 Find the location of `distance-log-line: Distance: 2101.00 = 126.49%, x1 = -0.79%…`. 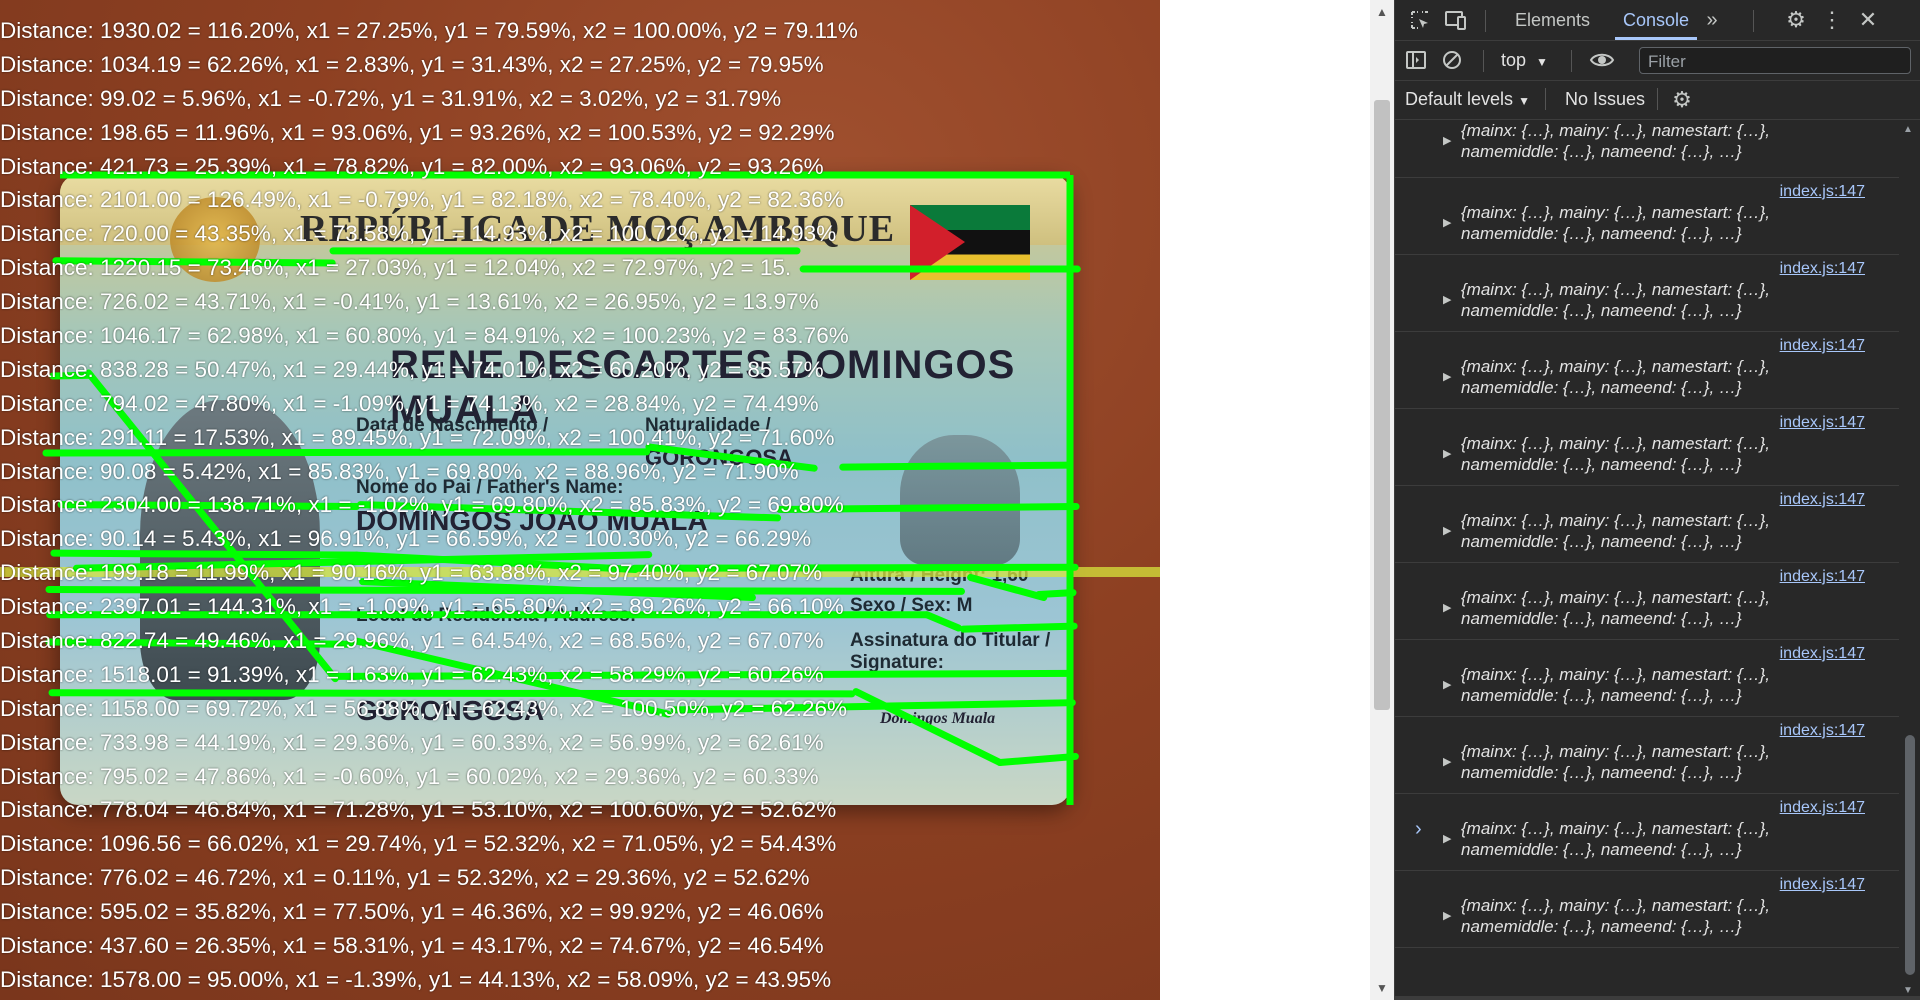

distance-log-line: Distance: 2101.00 = 126.49%, x1 = -0.79%… is located at coordinates (422, 200).